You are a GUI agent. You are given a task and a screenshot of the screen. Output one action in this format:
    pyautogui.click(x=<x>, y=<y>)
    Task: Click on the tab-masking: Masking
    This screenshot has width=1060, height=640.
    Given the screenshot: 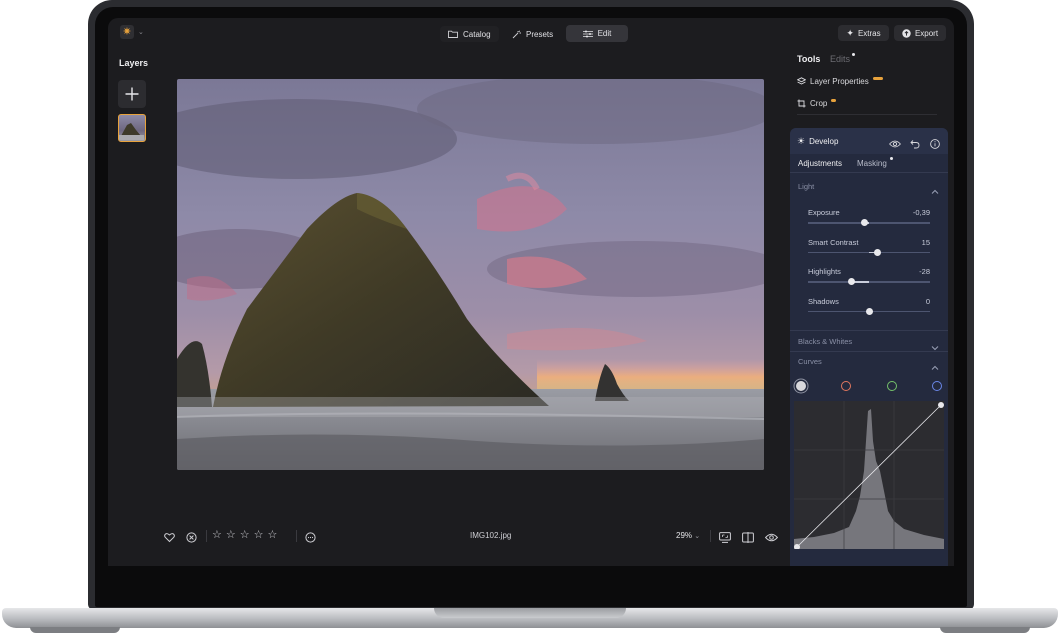 What is the action you would take?
    pyautogui.click(x=872, y=163)
    